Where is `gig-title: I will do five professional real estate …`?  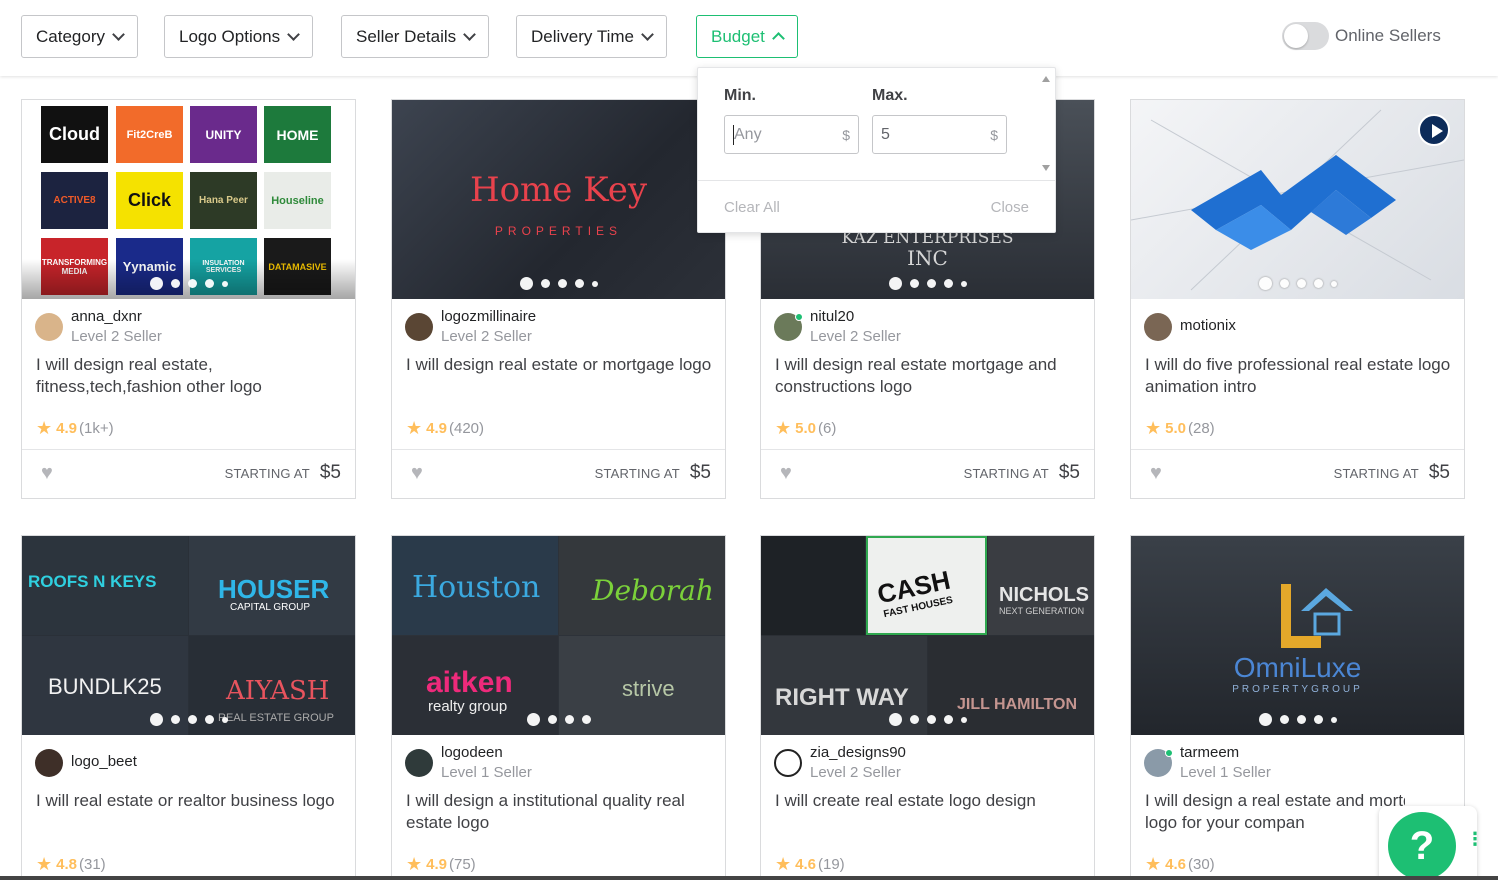
gig-title: I will do five professional real estate … is located at coordinates (1300, 376).